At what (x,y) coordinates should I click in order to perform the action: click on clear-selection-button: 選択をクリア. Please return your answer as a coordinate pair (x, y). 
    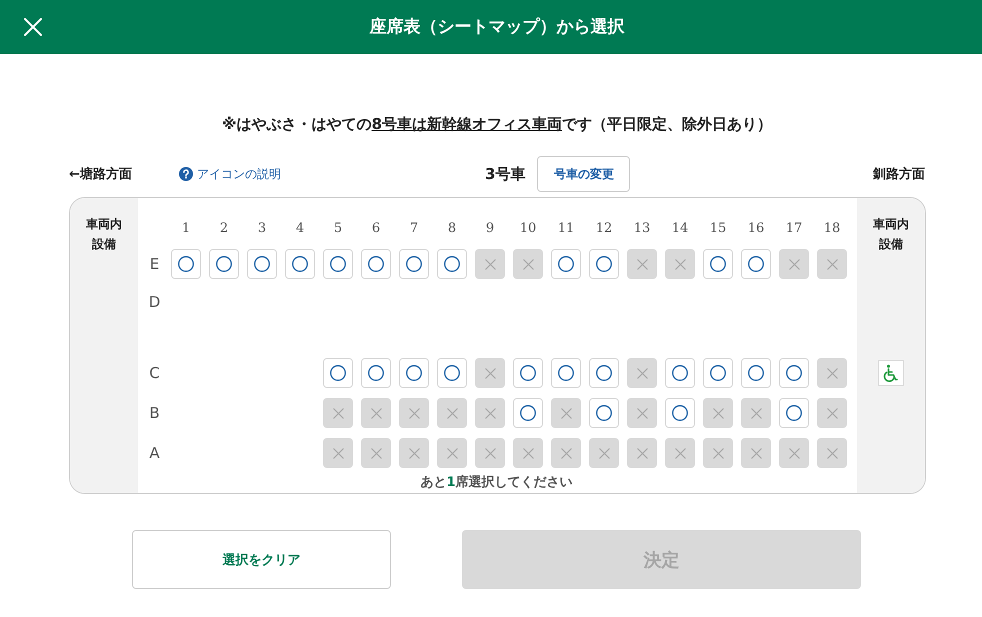
    Looking at the image, I should click on (261, 559).